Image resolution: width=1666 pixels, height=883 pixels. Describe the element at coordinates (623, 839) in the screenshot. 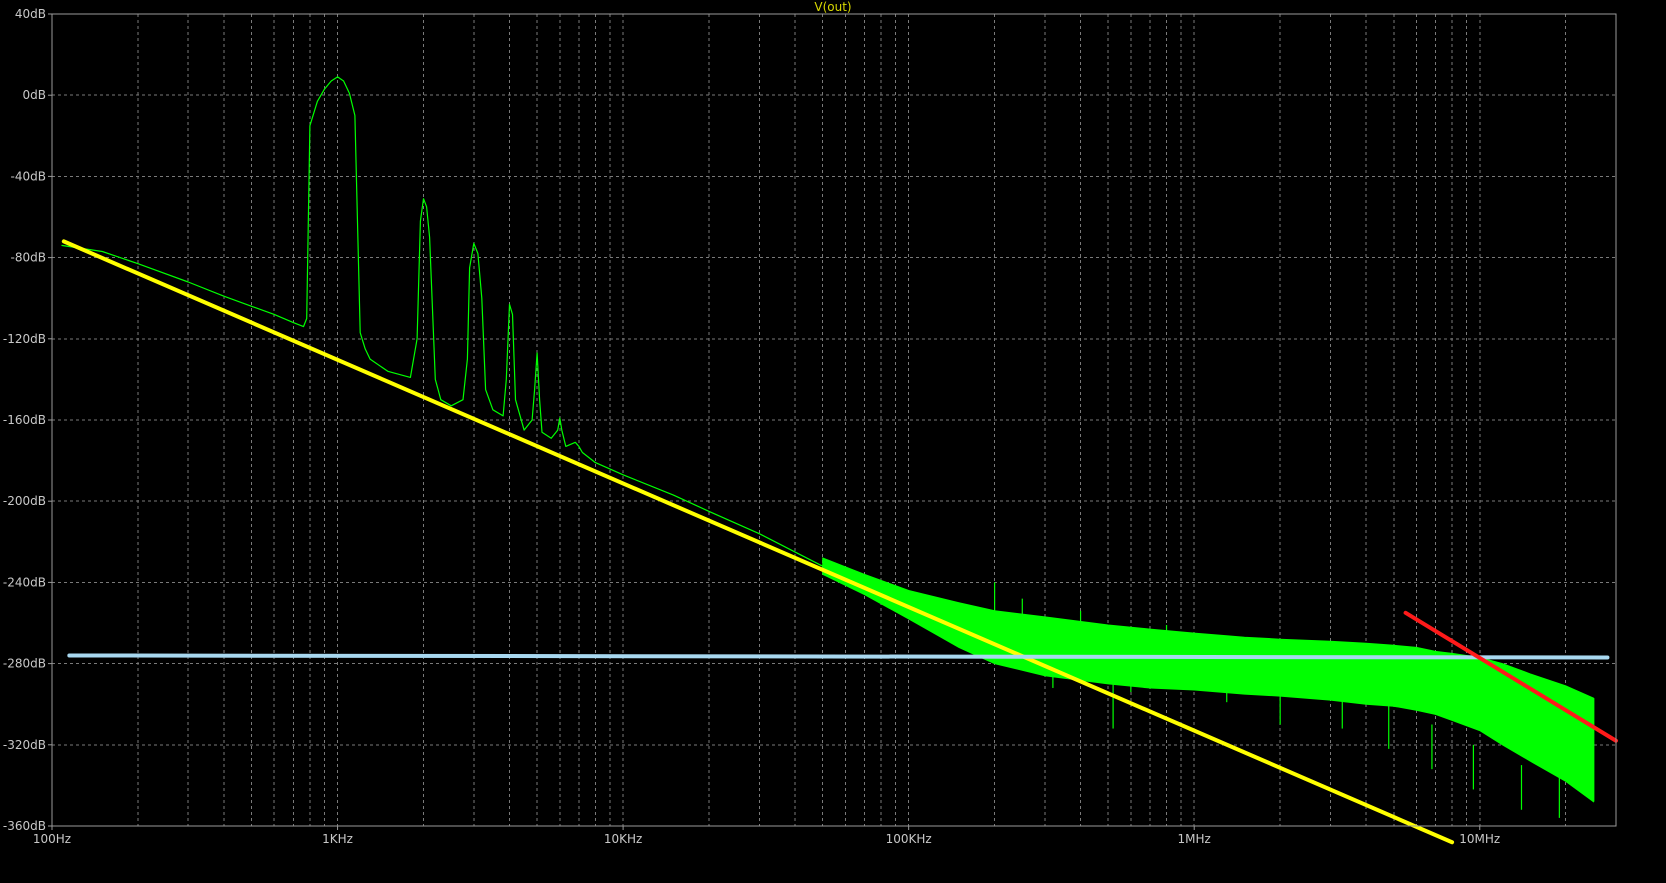

I see `x-tick-label: 10KHz` at that location.